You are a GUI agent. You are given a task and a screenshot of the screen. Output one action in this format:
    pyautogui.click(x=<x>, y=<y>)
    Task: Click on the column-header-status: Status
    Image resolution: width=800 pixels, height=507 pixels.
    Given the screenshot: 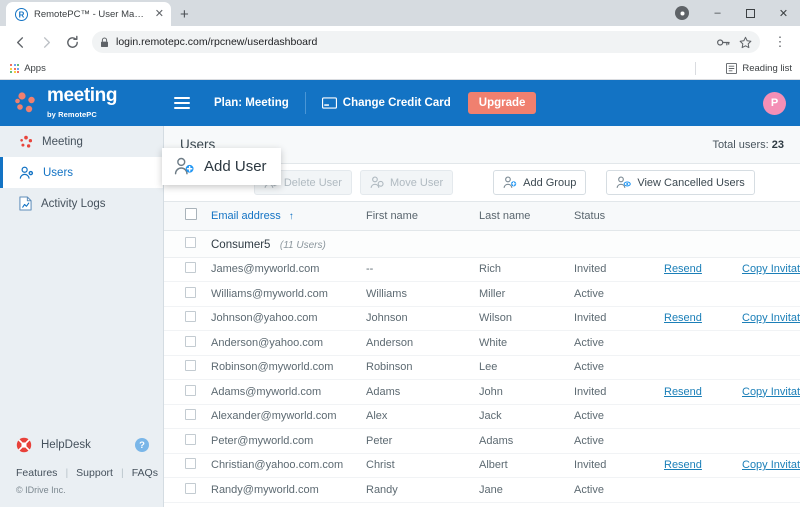 What is the action you would take?
    pyautogui.click(x=619, y=216)
    